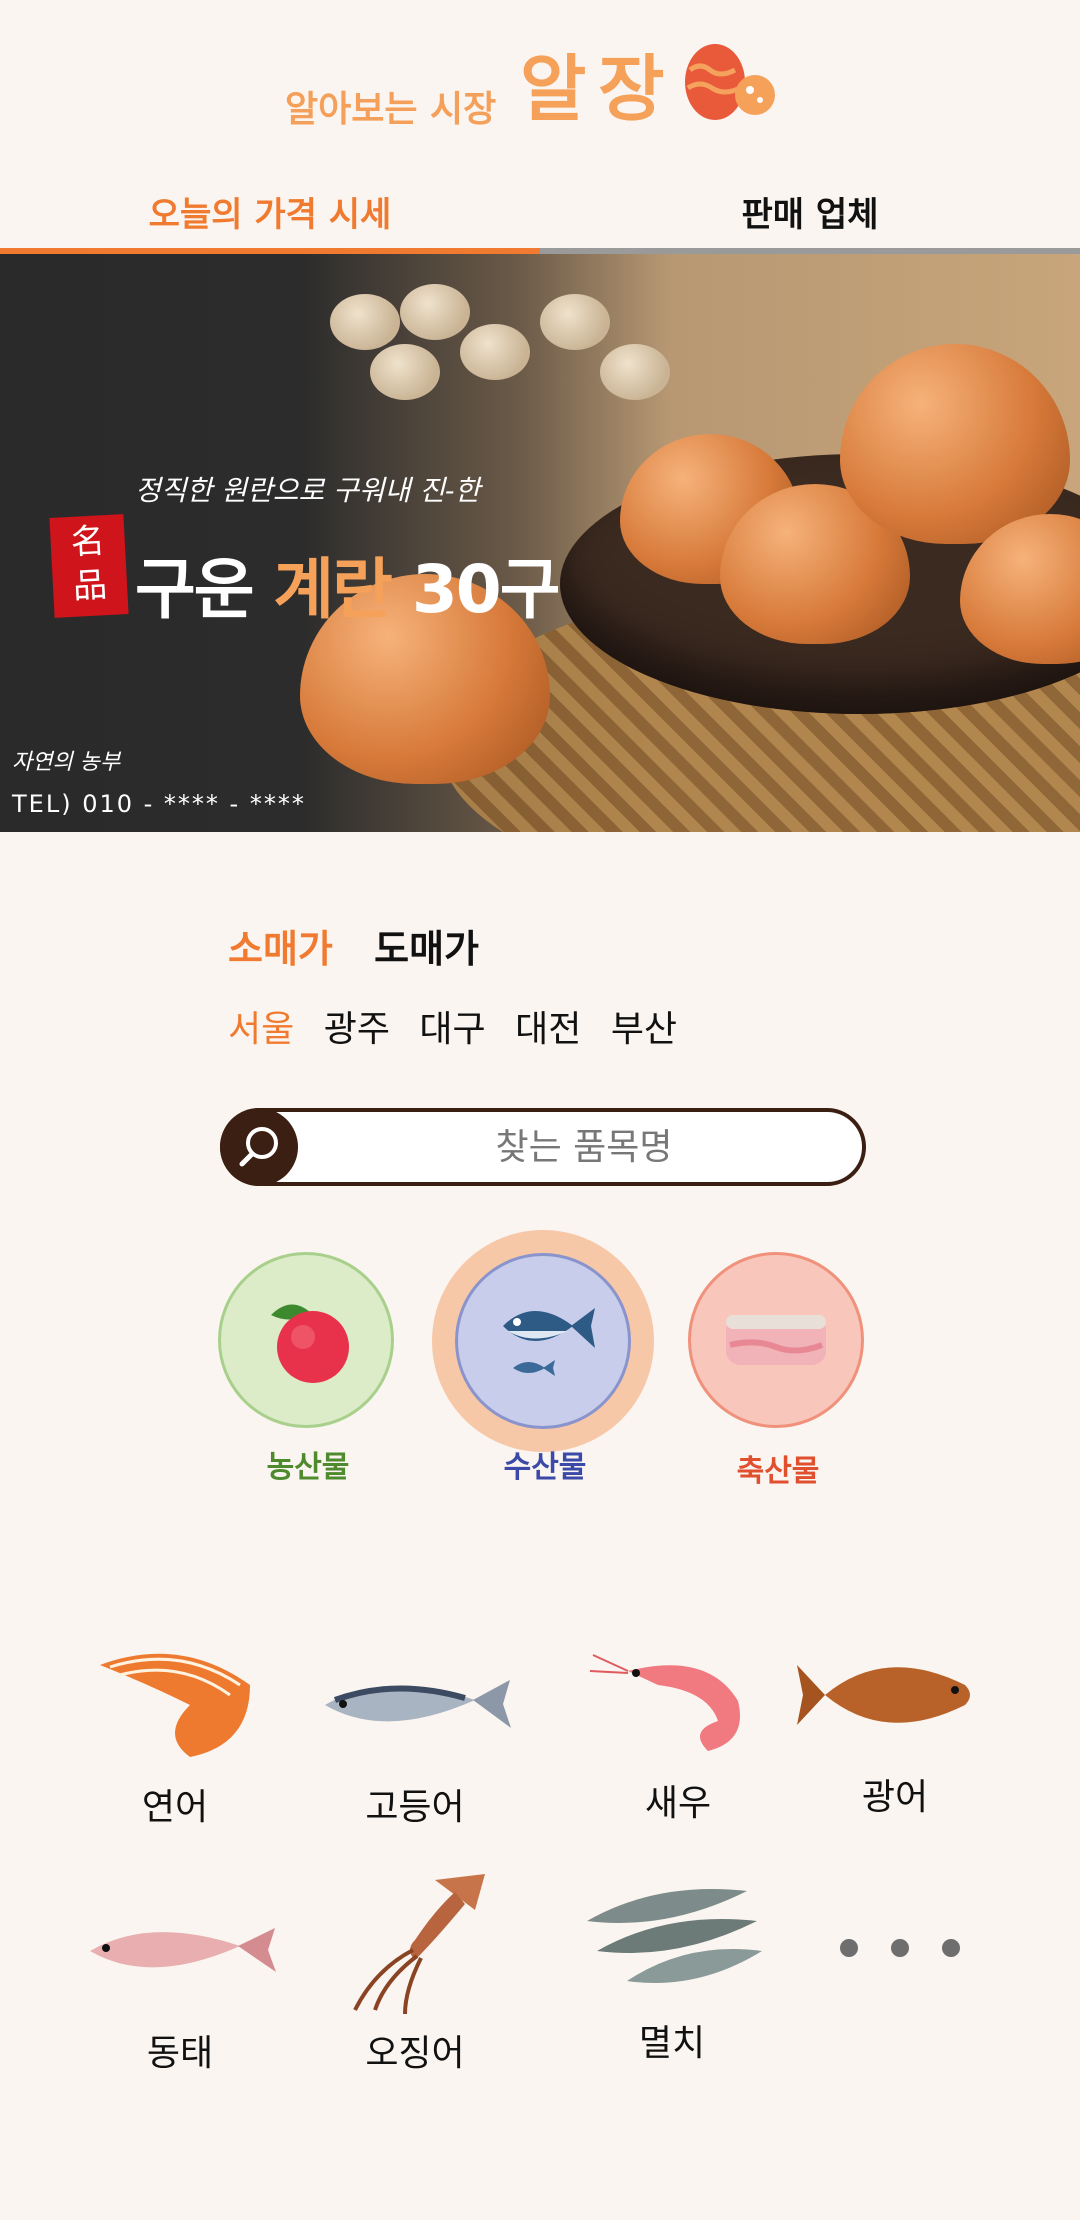  Describe the element at coordinates (426, 949) in the screenshot. I see `wholesale-price-option: 도매가` at that location.